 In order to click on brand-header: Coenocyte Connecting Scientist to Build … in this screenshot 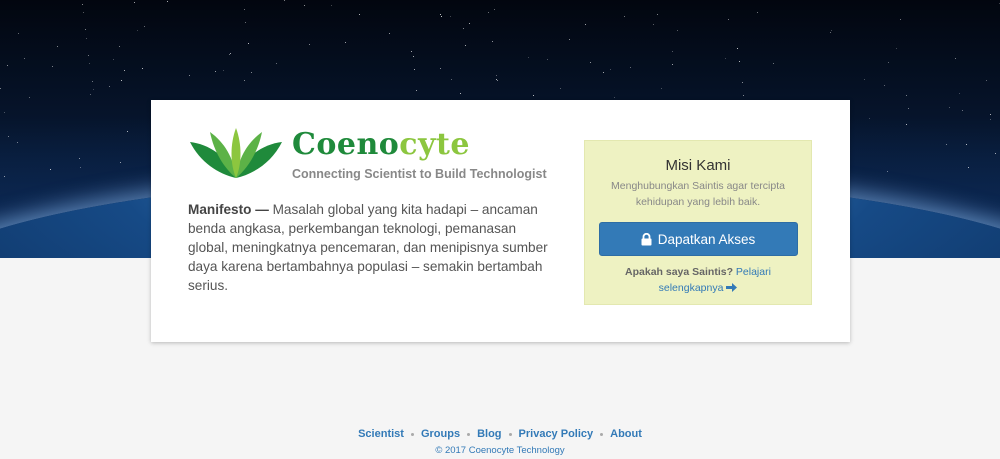, I will do `click(368, 155)`.